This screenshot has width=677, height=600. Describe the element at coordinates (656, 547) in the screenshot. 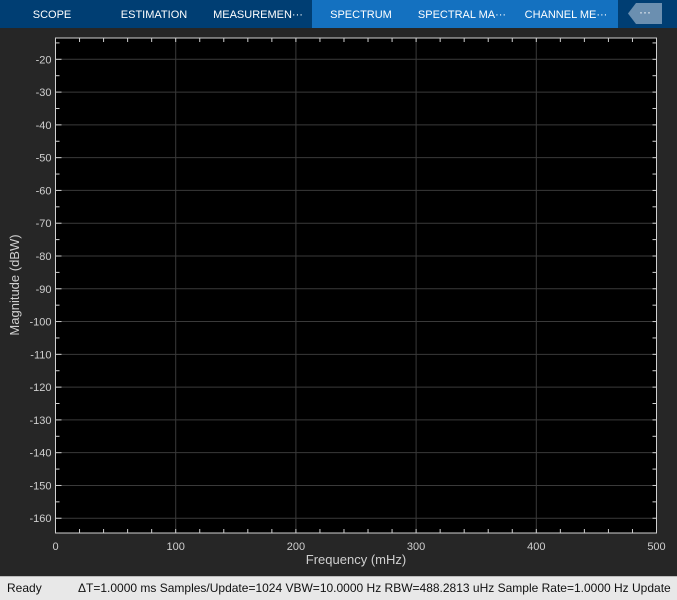

I see `x-tick-label: 500` at that location.